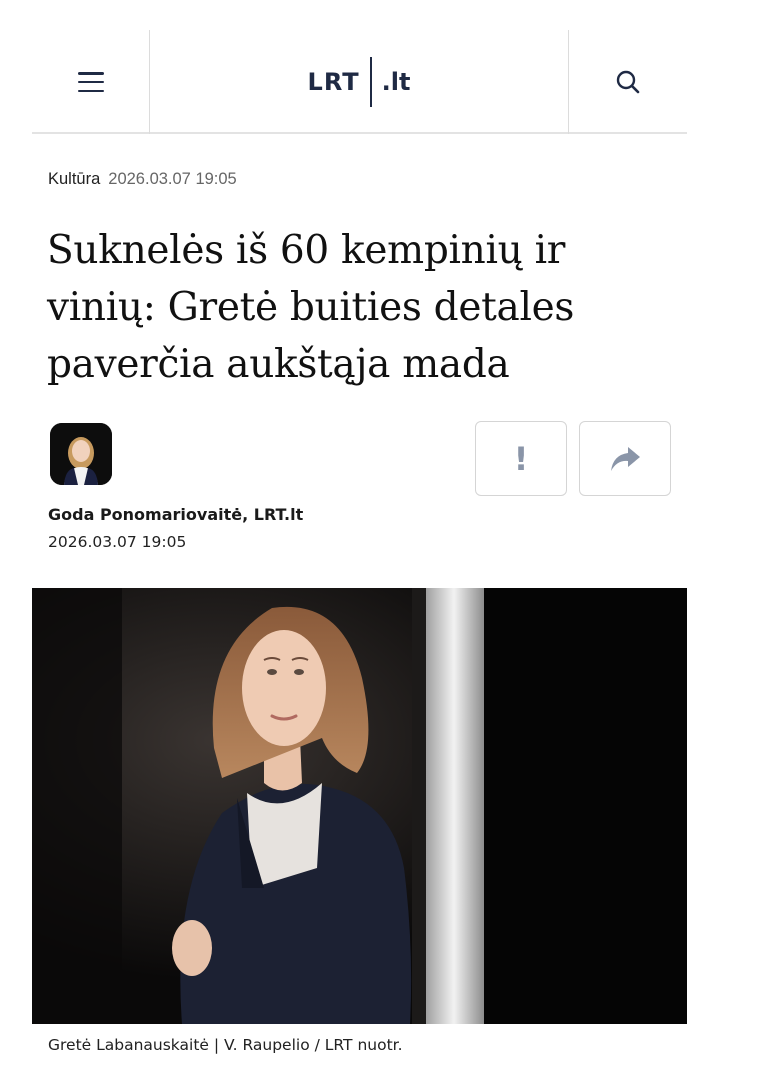 This screenshot has height=1088, width=768. I want to click on menu-button, so click(91, 82).